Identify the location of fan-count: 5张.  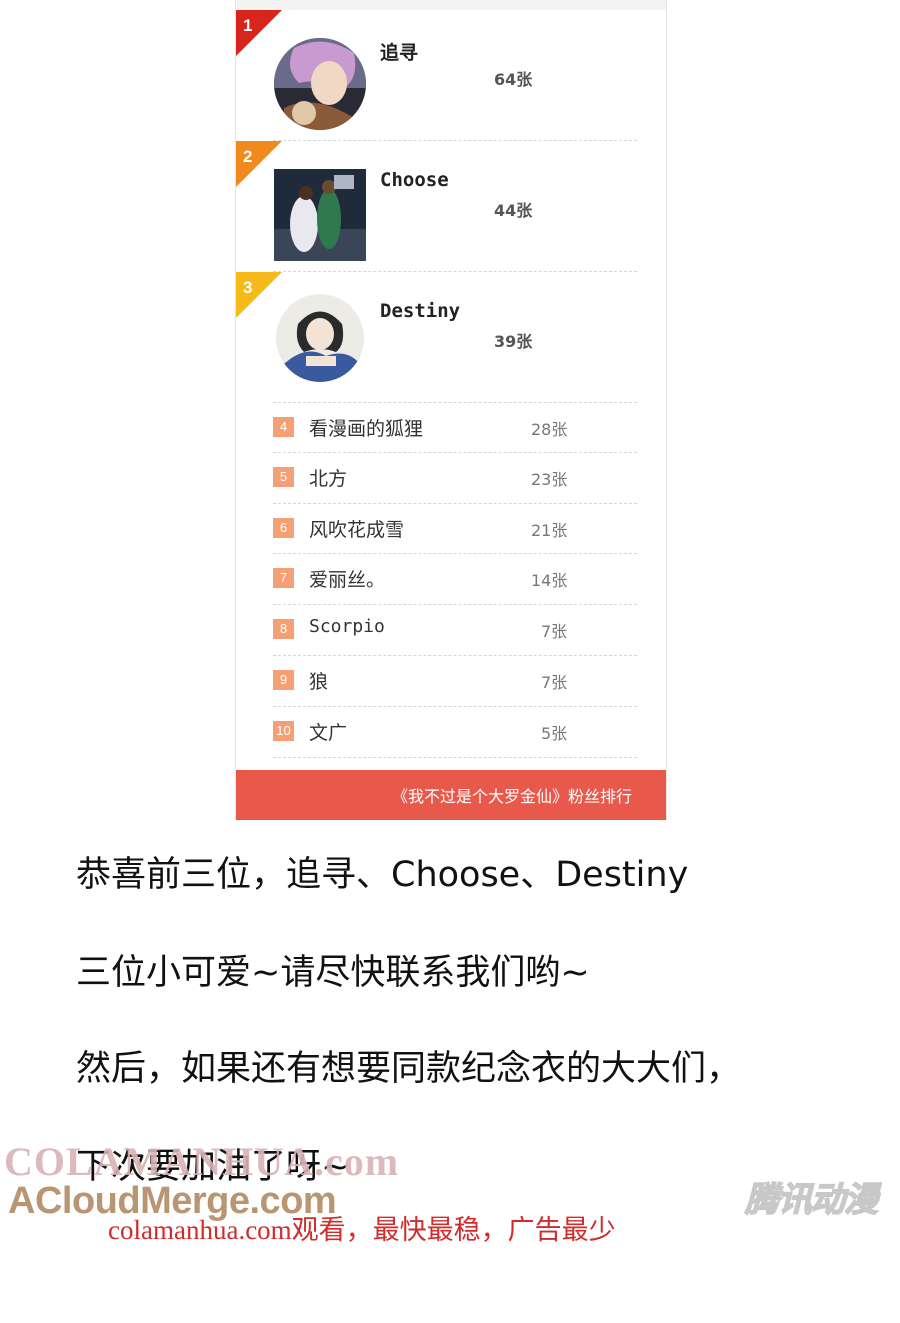
(554, 733).